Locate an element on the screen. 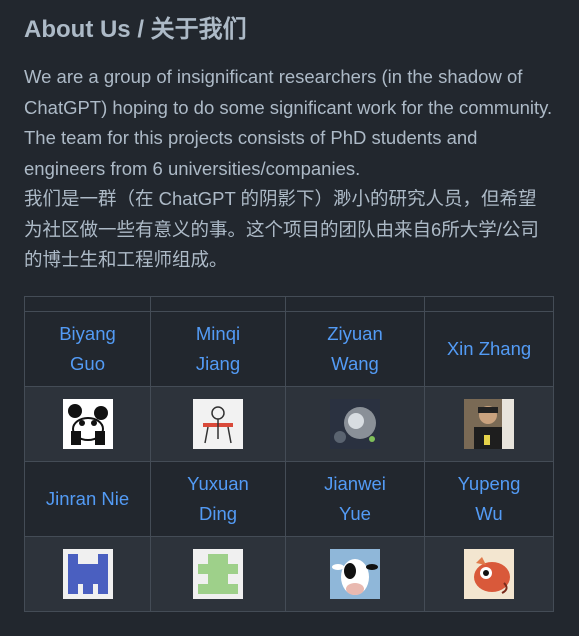 This screenshot has height=636, width=579. member-cell: Biyang Guo is located at coordinates (87, 348).